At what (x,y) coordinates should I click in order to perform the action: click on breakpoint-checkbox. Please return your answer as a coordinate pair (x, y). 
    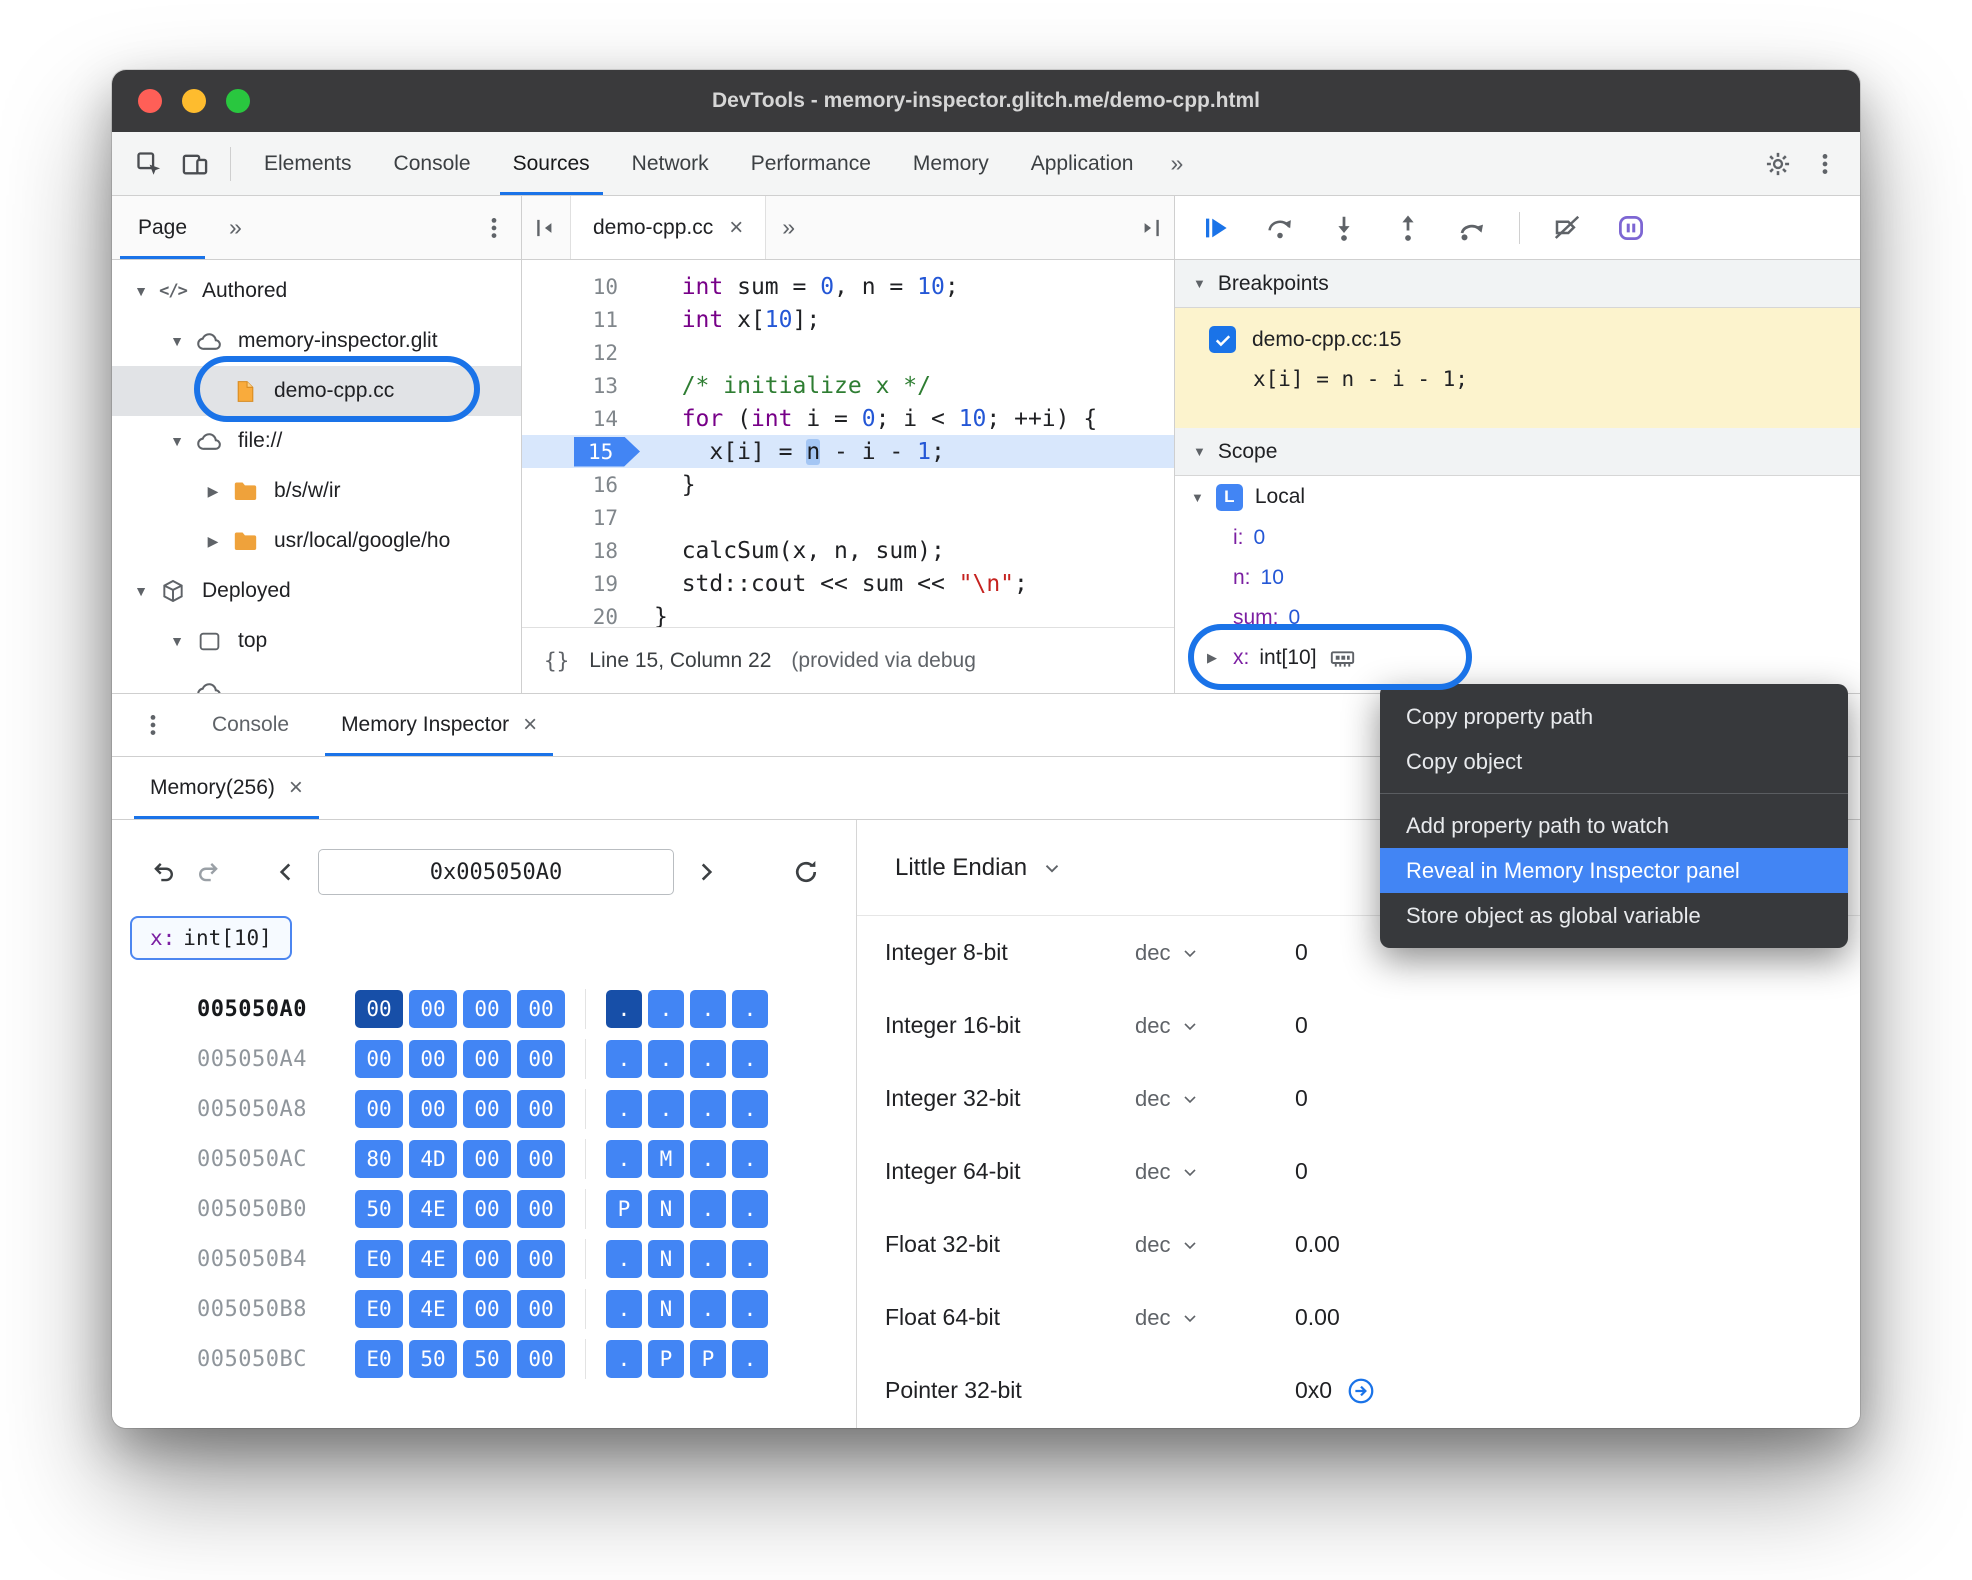
    Looking at the image, I should click on (1222, 339).